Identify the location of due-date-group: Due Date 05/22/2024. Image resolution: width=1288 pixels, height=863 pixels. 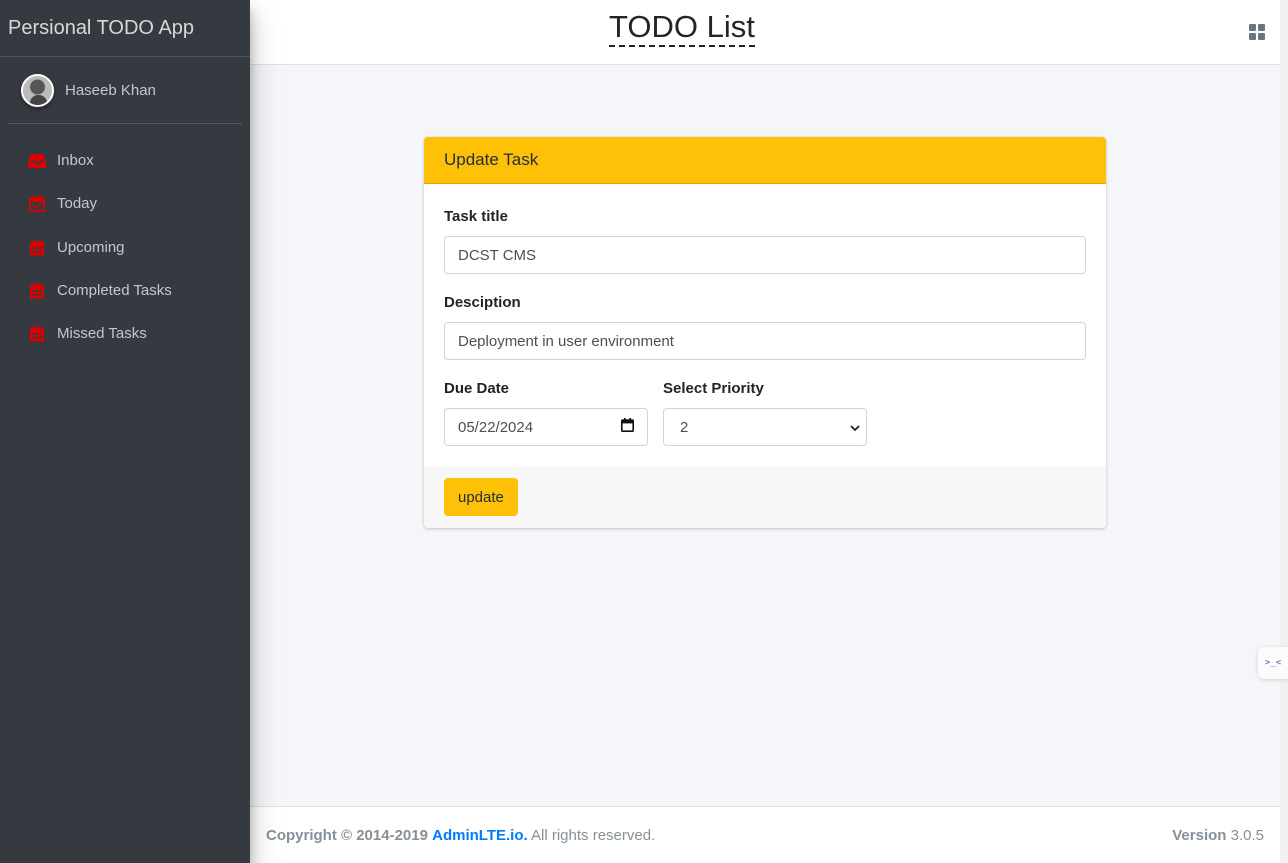
(553, 413).